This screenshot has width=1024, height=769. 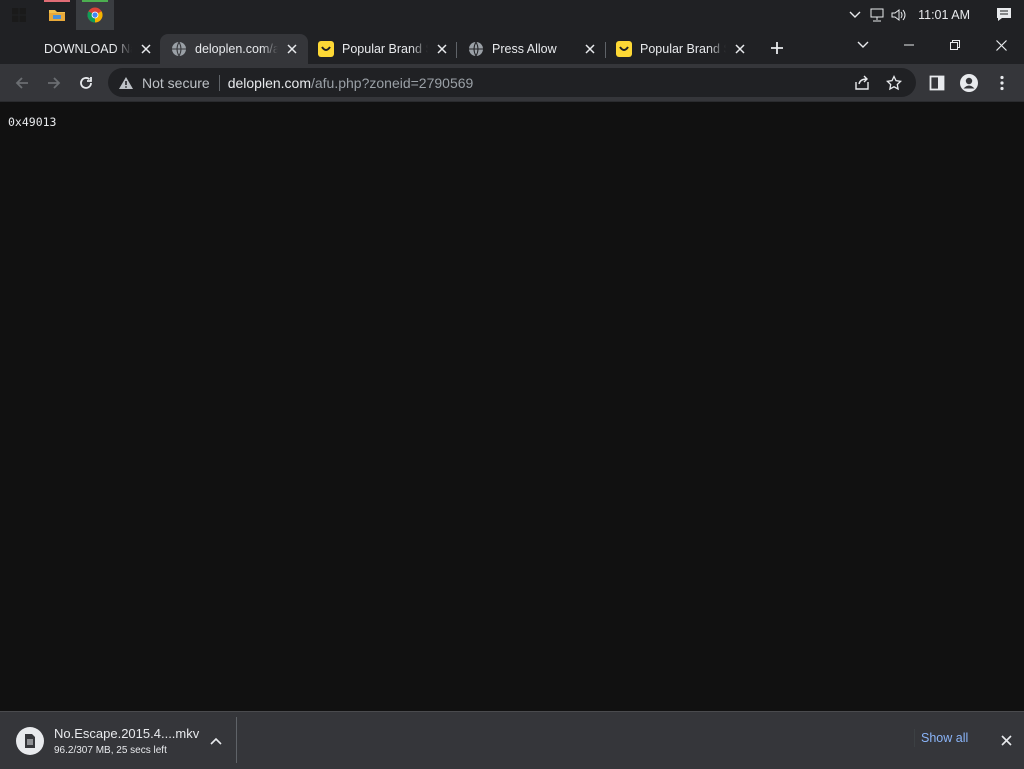 I want to click on reload-button, so click(x=86, y=83).